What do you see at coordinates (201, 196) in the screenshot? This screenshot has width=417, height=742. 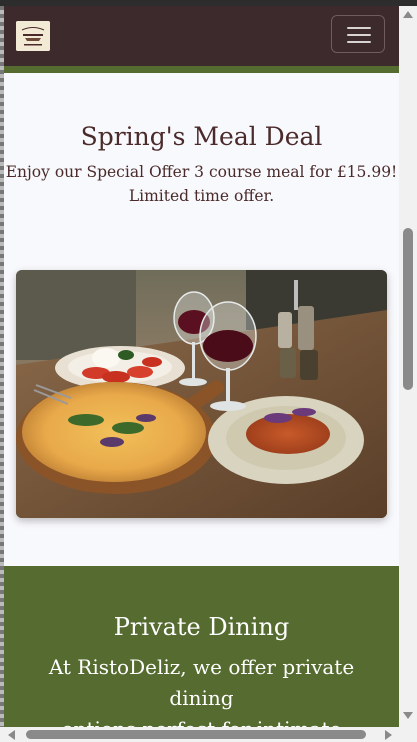 I see `promo-line-2: Limited time offer.` at bounding box center [201, 196].